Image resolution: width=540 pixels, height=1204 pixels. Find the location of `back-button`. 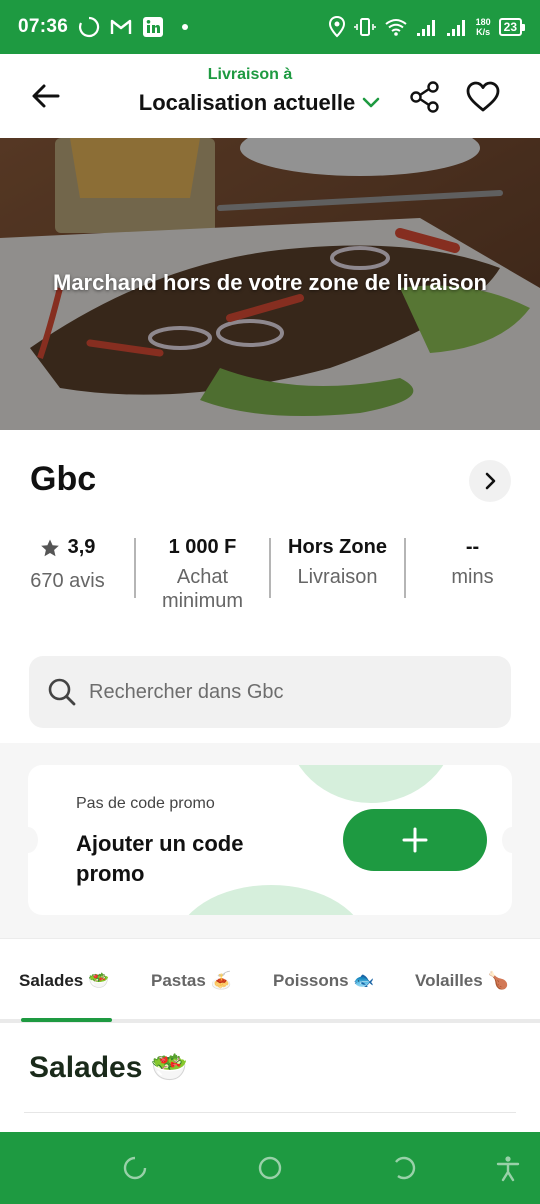

back-button is located at coordinates (46, 96).